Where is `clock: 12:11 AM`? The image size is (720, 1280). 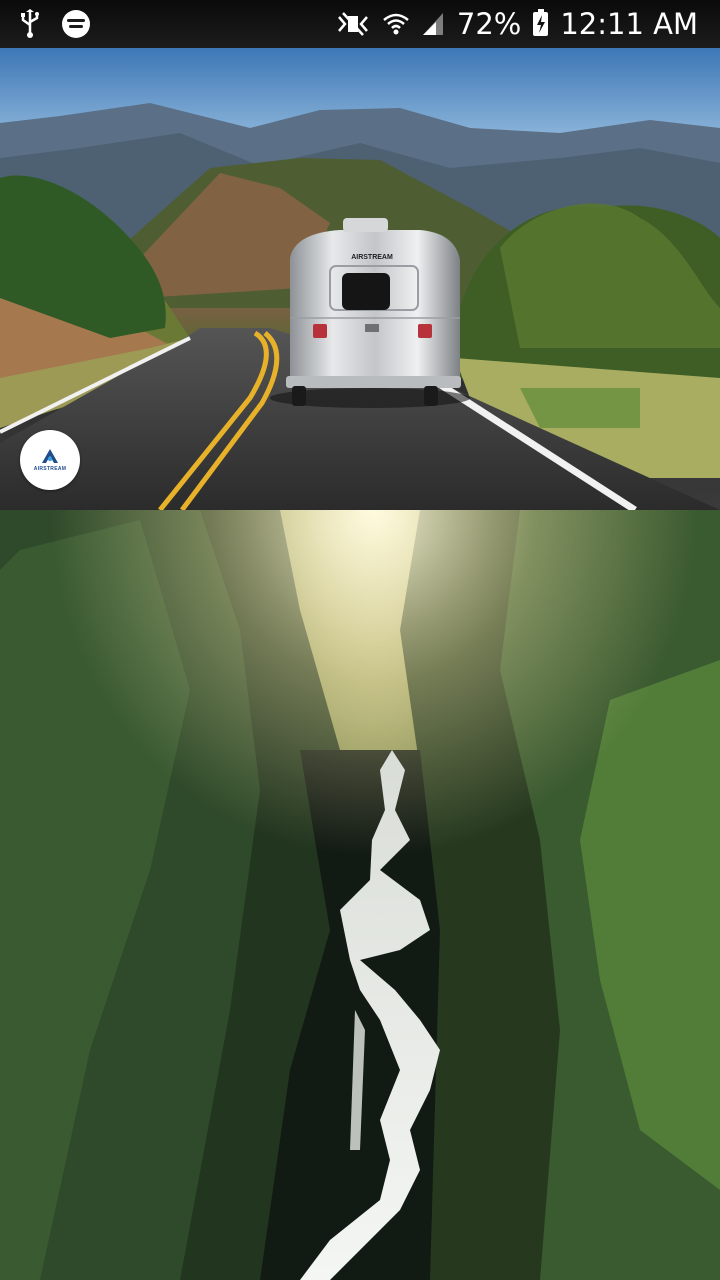
clock: 12:11 AM is located at coordinates (629, 24).